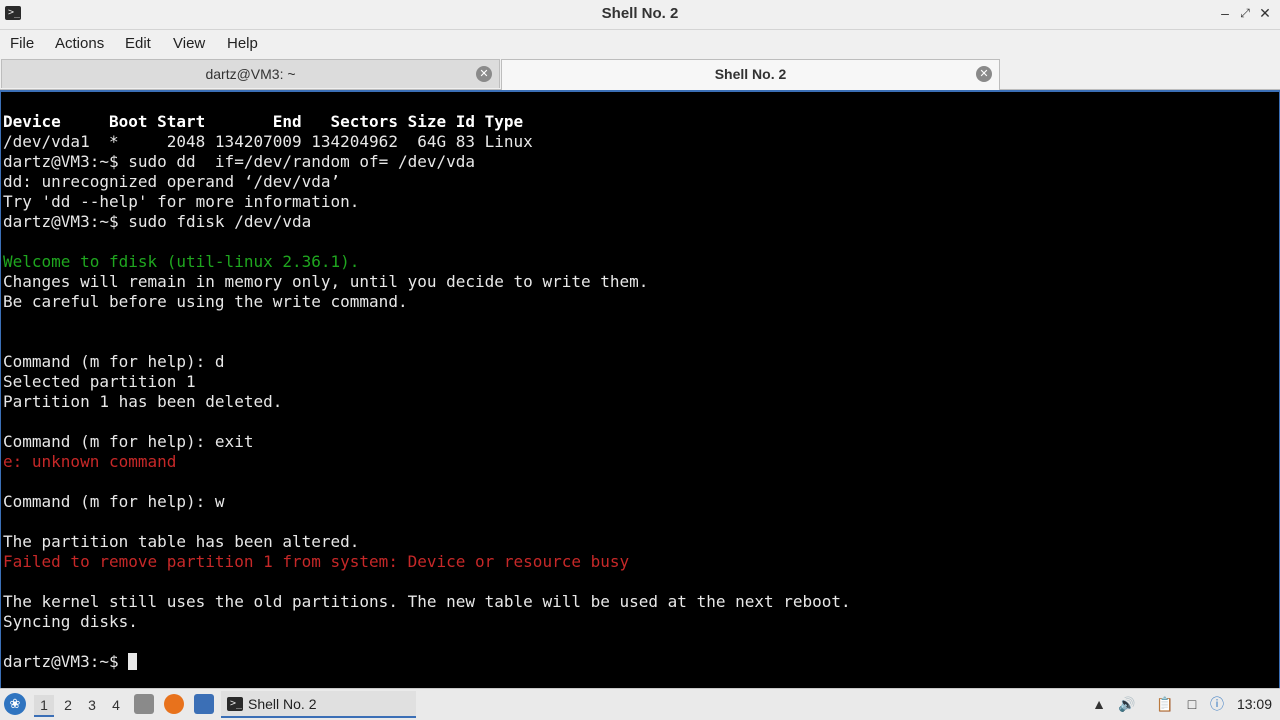 The height and width of the screenshot is (720, 1280). What do you see at coordinates (128, 441) in the screenshot?
I see `terminal-line: Command (m for help): exit` at bounding box center [128, 441].